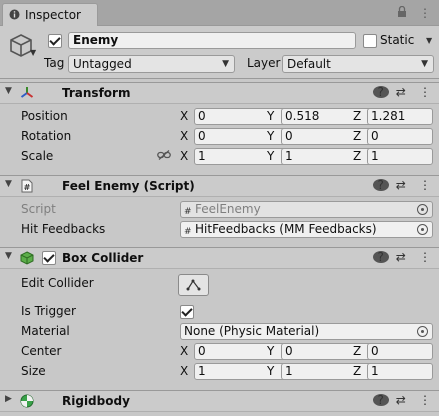 This screenshot has height=416, width=439. Describe the element at coordinates (370, 41) in the screenshot. I see `static-checkbox` at that location.